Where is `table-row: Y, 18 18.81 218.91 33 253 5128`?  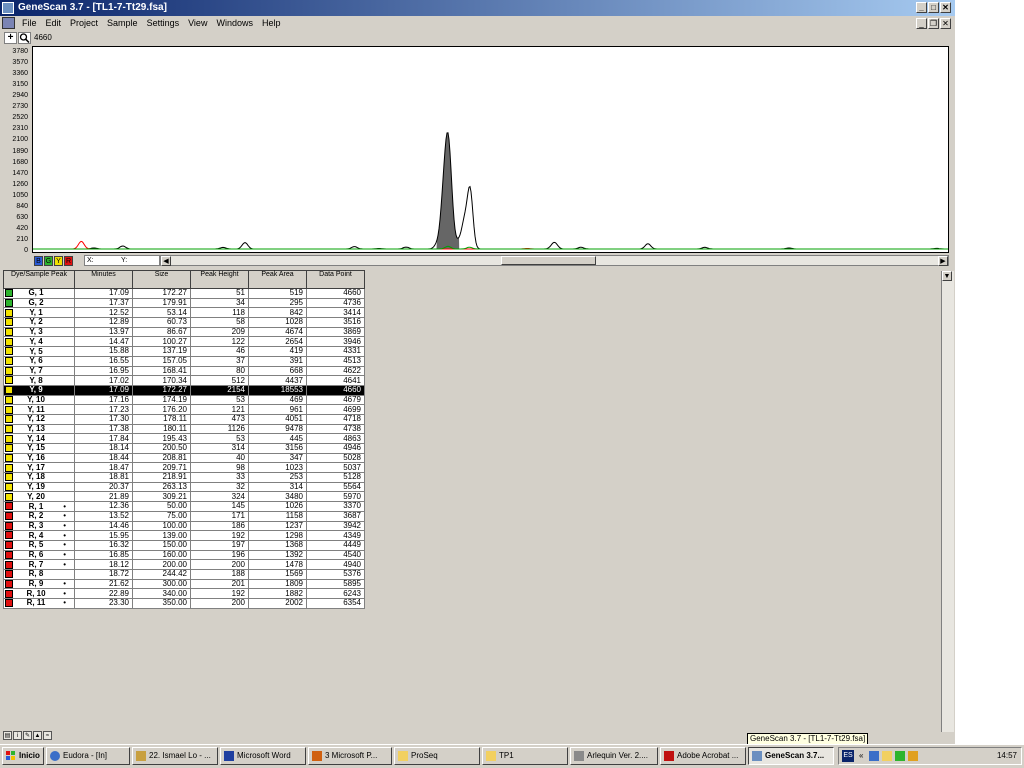 table-row: Y, 18 18.81 218.91 33 253 5128 is located at coordinates (184, 477).